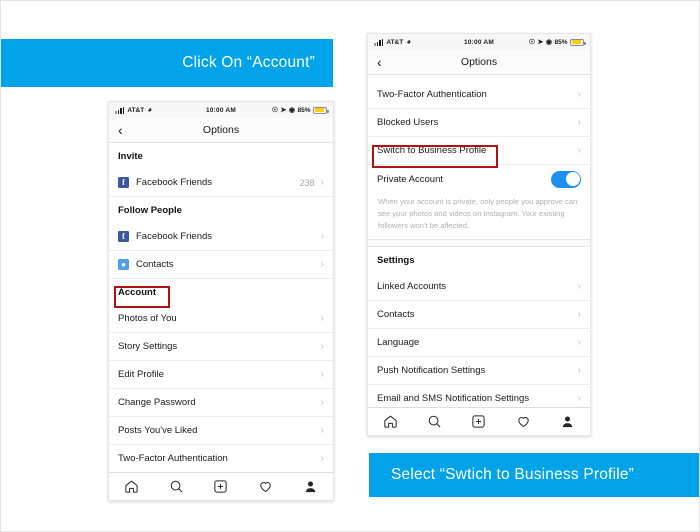 This screenshot has height=532, width=700. Describe the element at coordinates (419, 42) in the screenshot. I see `status-bar-left-group: AT&T ◕` at that location.